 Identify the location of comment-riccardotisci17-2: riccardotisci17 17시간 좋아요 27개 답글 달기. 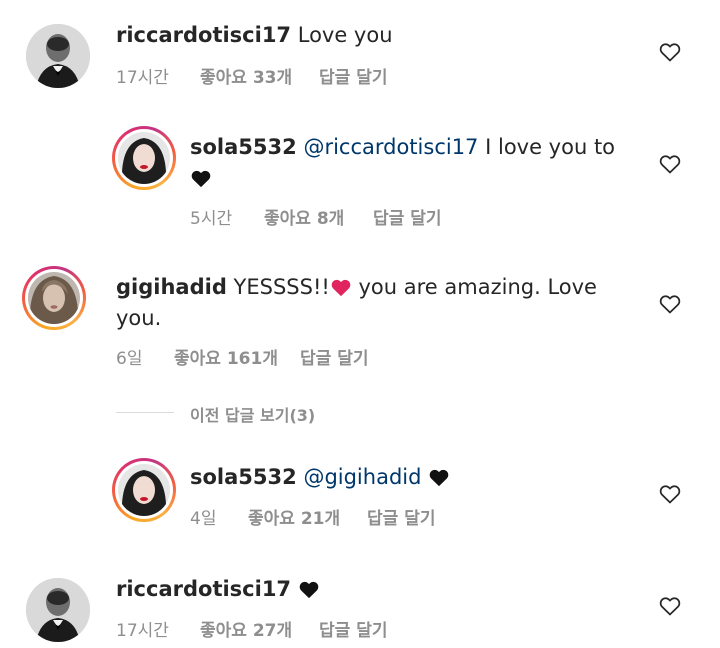
(360, 606).